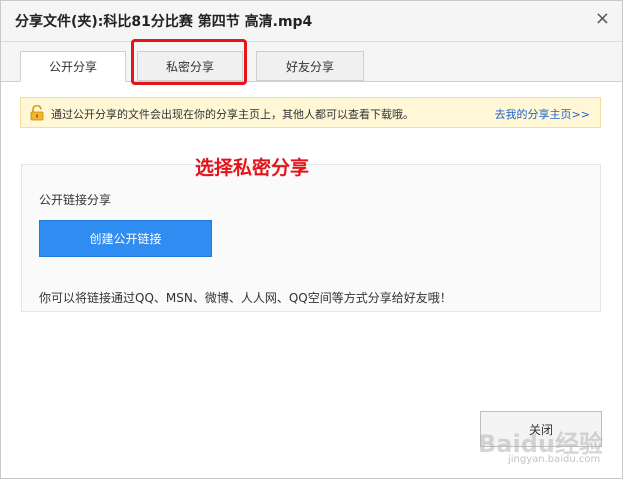 The height and width of the screenshot is (479, 623). I want to click on notice-text: 通过公开分享的文件会出现在你的分享主页上，其他人都可以查看下载哦。, so click(232, 114).